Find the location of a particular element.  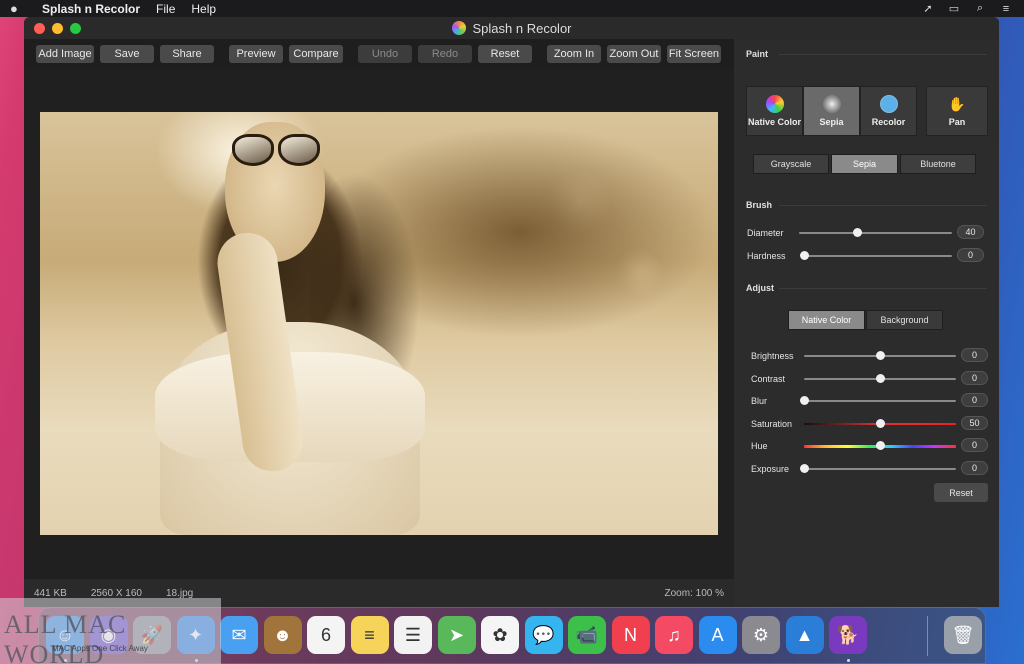

zoom-out-button: Zoom Out is located at coordinates (634, 54).